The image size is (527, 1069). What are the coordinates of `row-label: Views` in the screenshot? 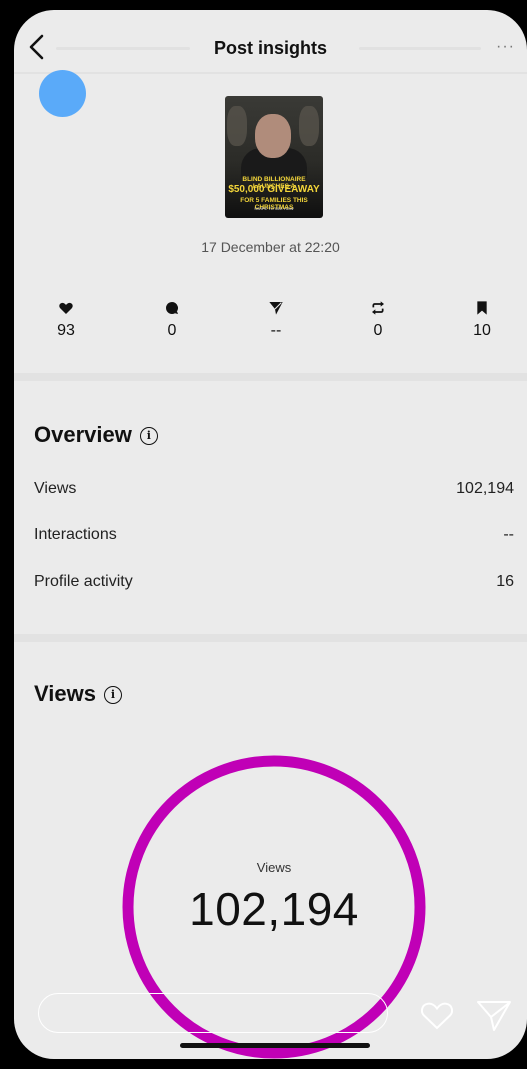 It's located at (55, 488).